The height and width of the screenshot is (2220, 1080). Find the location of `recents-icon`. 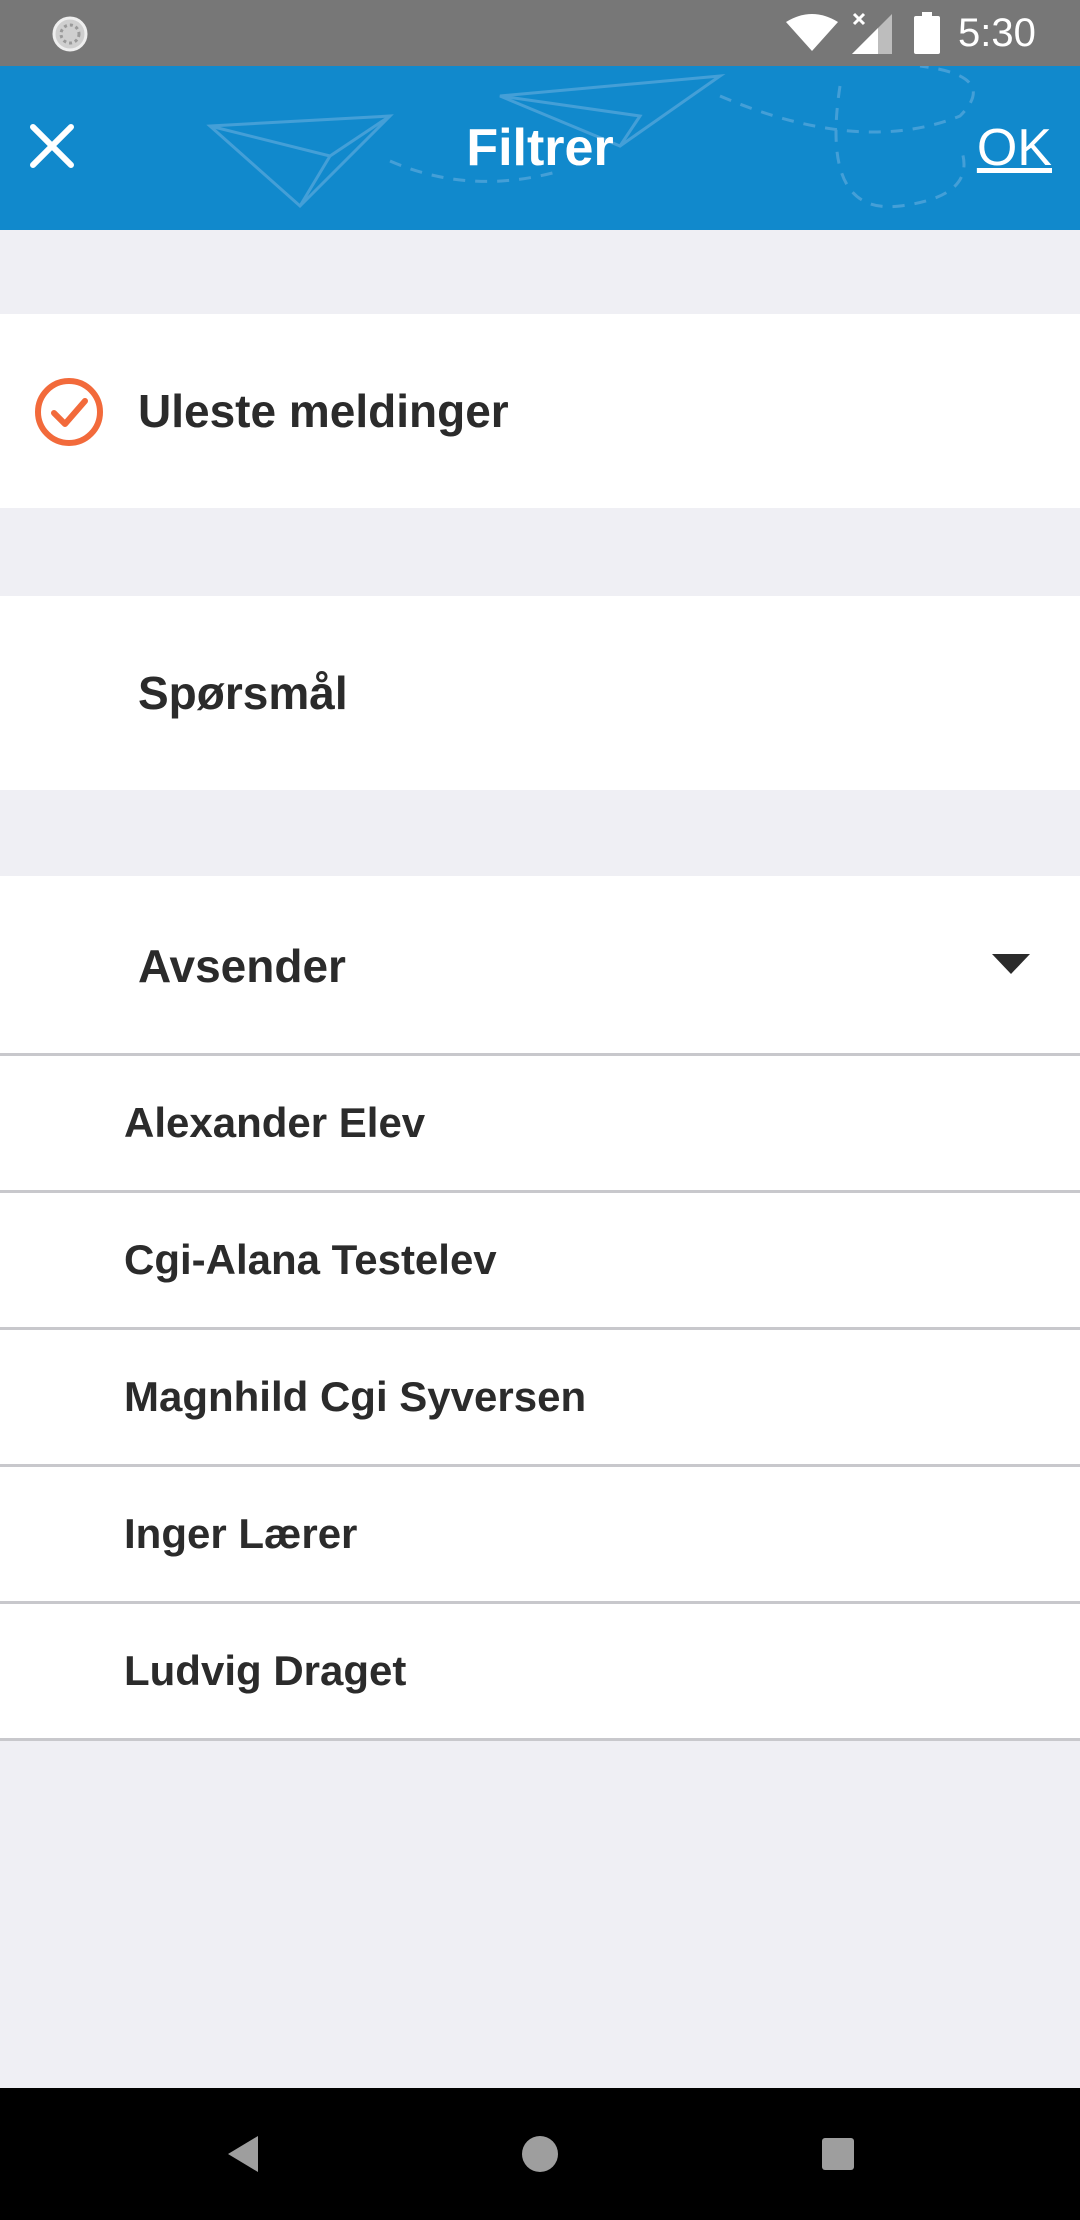

recents-icon is located at coordinates (838, 2154).